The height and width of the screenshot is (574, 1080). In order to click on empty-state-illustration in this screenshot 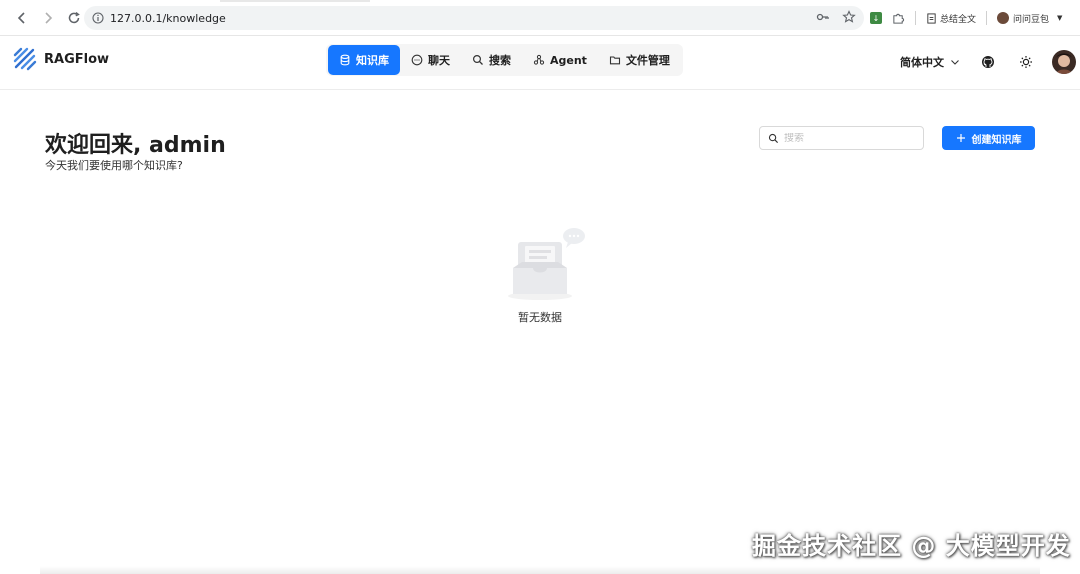, I will do `click(546, 264)`.